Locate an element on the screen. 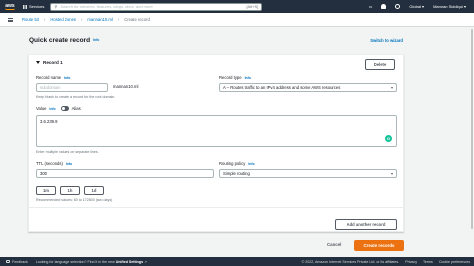  add-another-record-button: Add another record is located at coordinates (366, 224).